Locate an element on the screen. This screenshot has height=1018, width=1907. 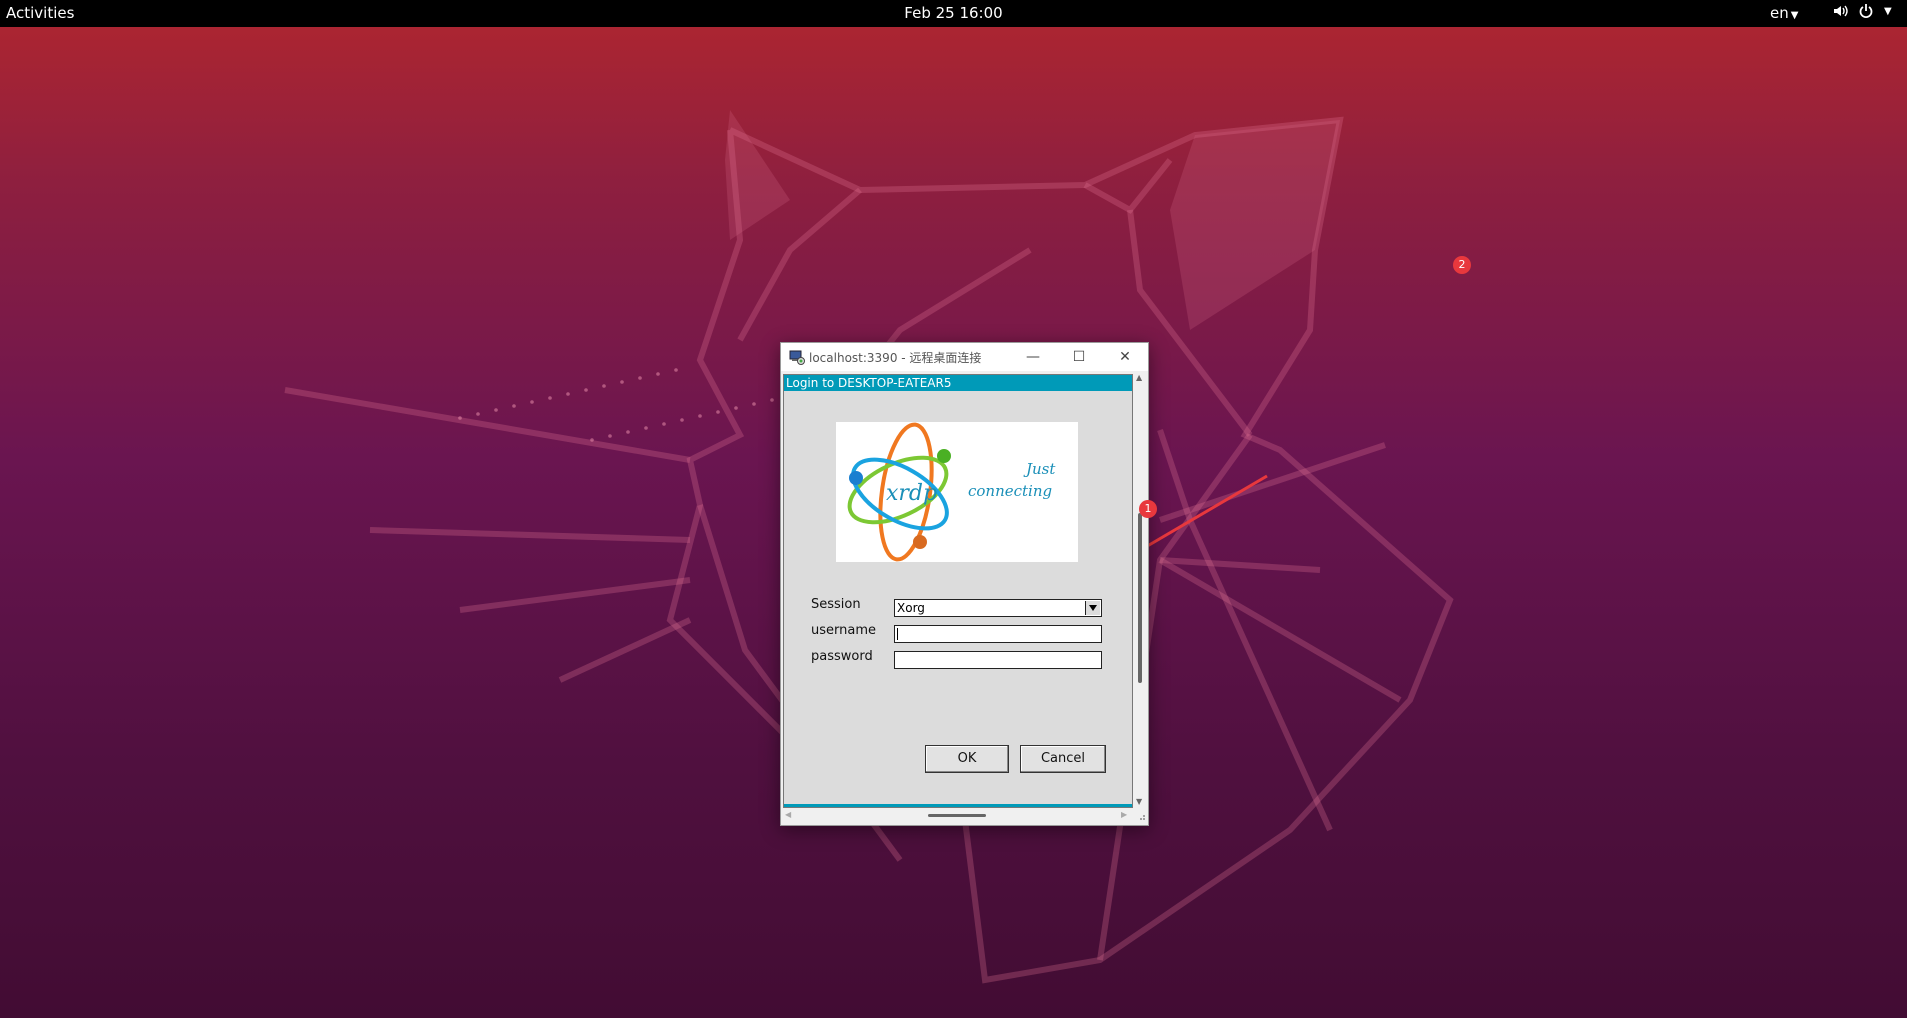
window-titlebar: localhost:3390 - 远程桌面连接 — ☐ ✕ is located at coordinates (964, 357).